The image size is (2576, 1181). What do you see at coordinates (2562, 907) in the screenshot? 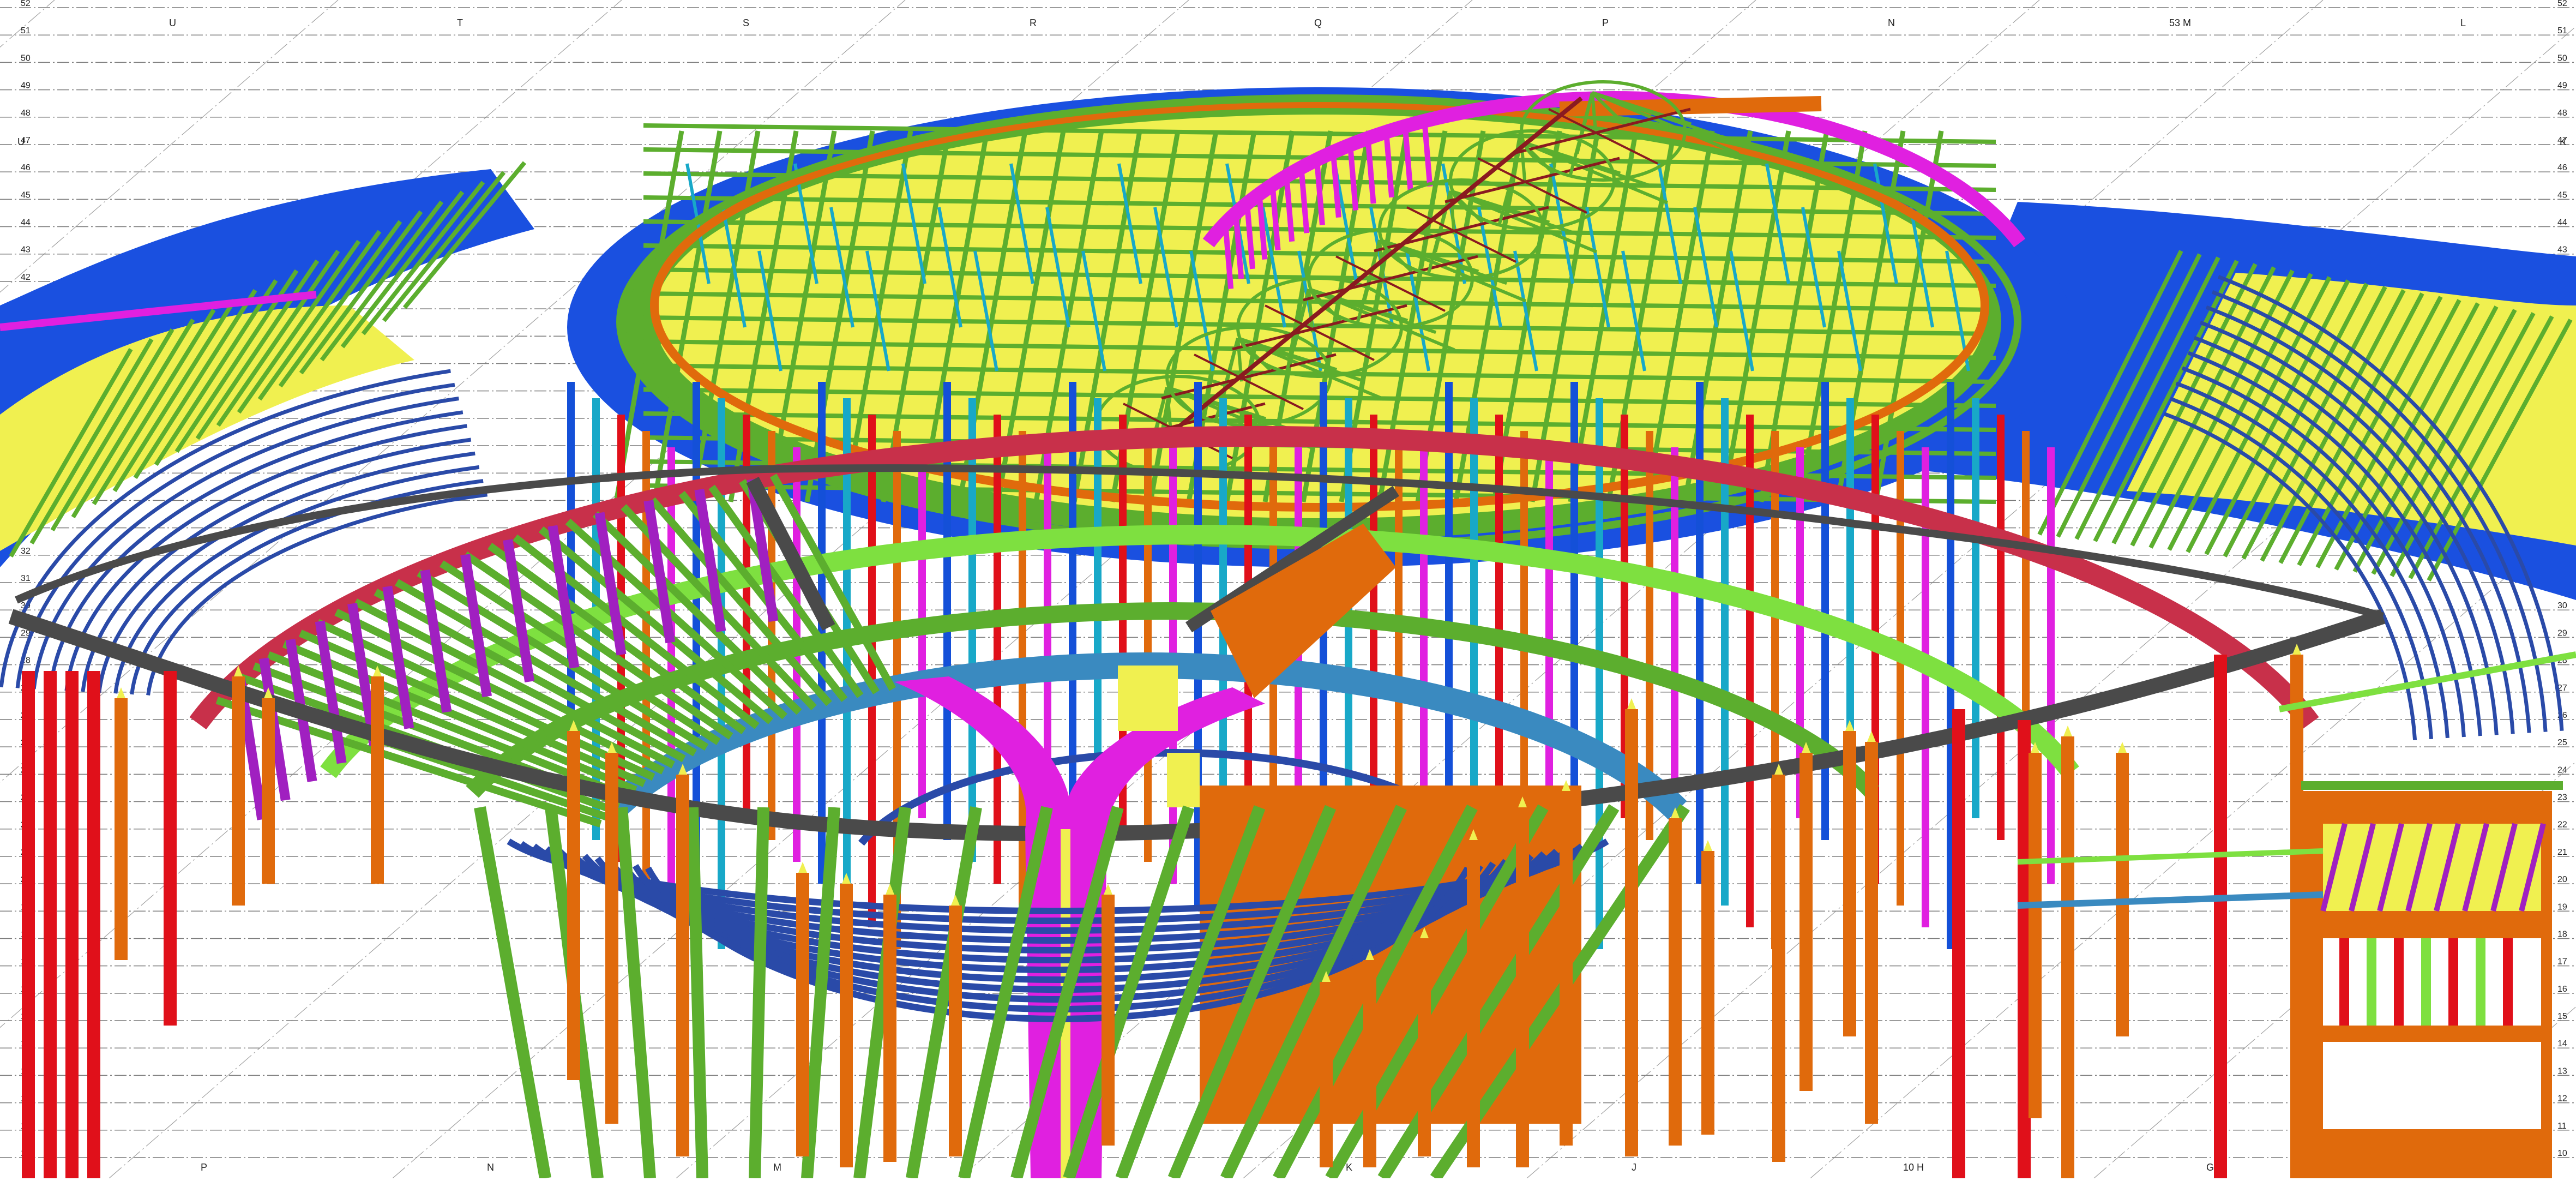
I see `level-label-right: 19` at bounding box center [2562, 907].